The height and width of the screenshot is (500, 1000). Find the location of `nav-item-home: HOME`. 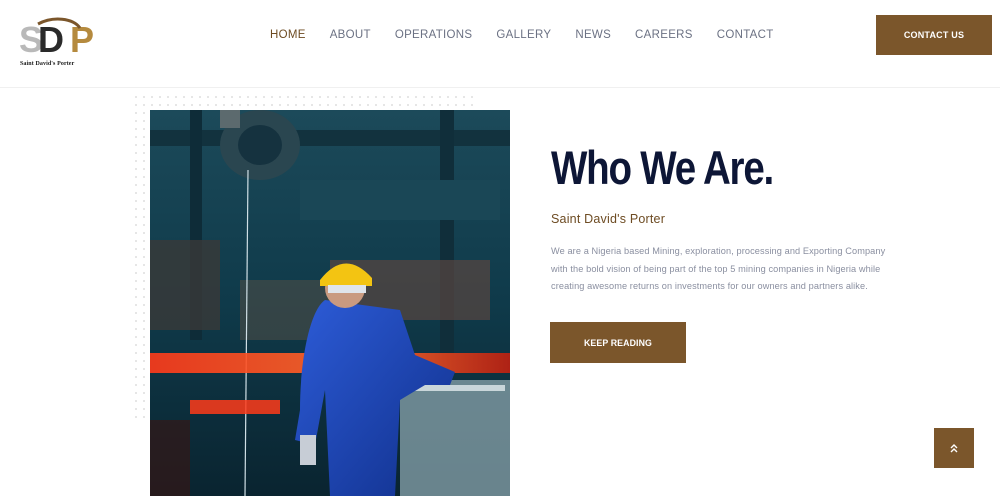

nav-item-home: HOME is located at coordinates (288, 35).